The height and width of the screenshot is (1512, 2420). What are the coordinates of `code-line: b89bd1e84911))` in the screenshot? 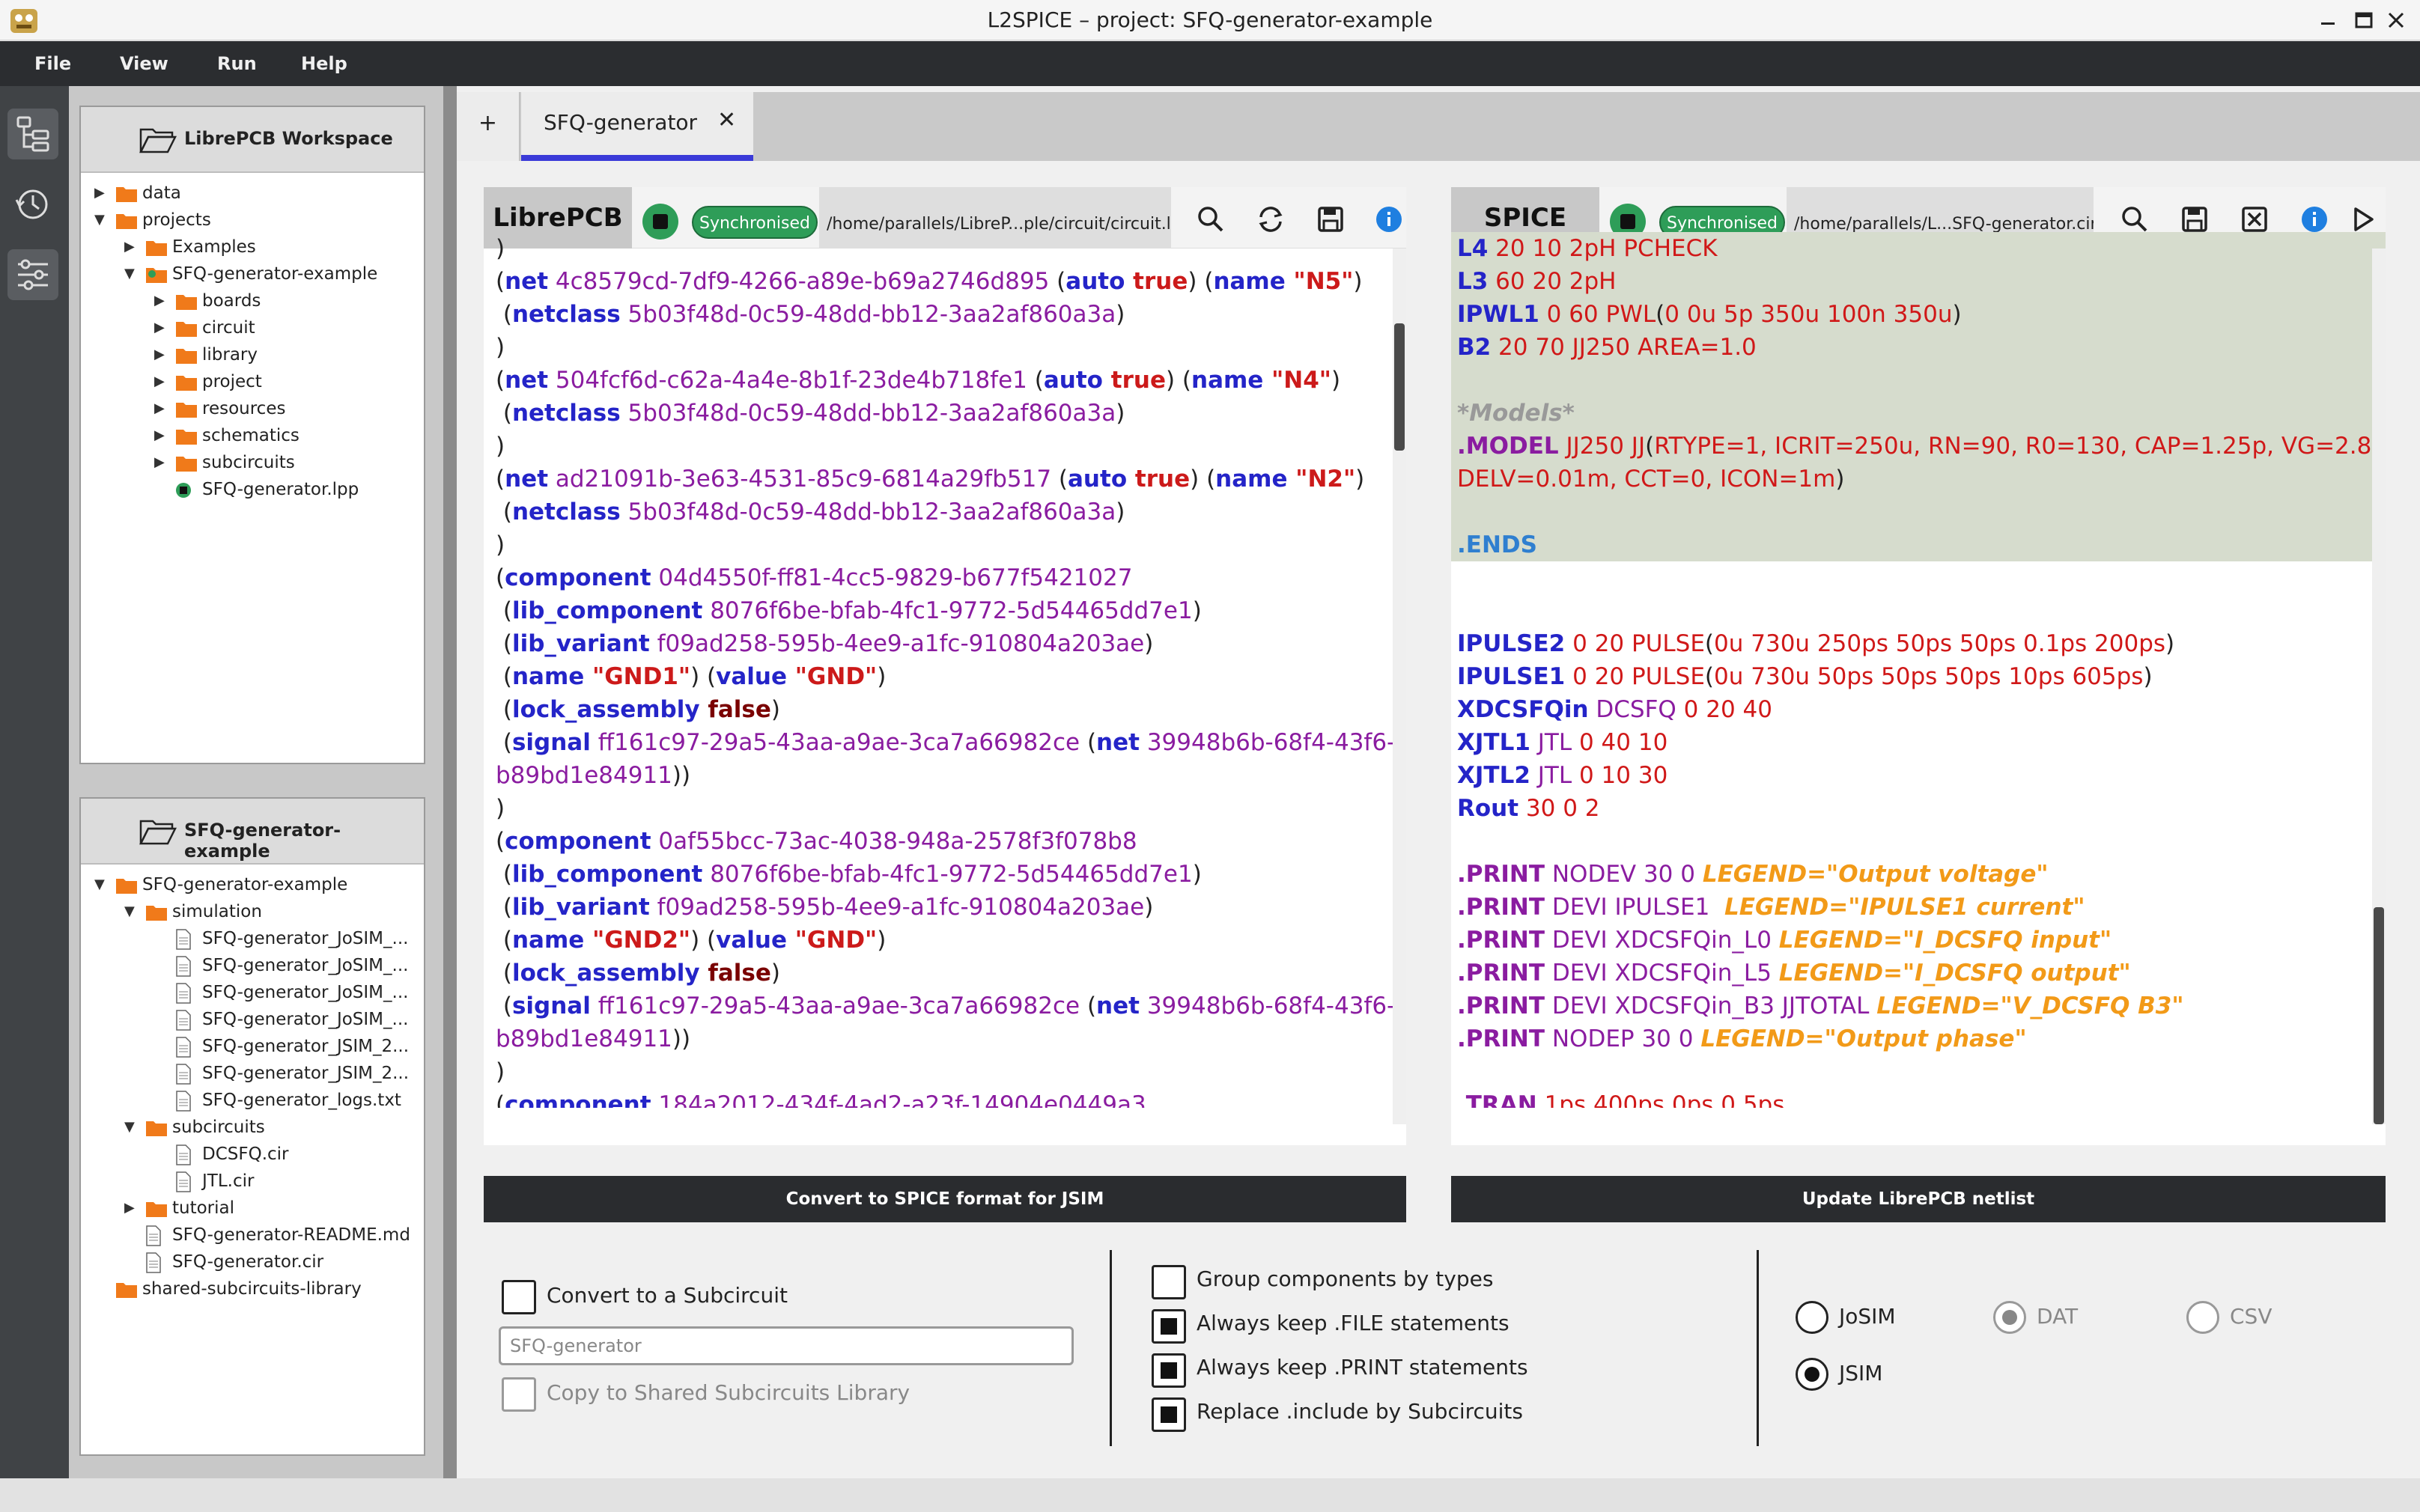 It's located at (593, 1038).